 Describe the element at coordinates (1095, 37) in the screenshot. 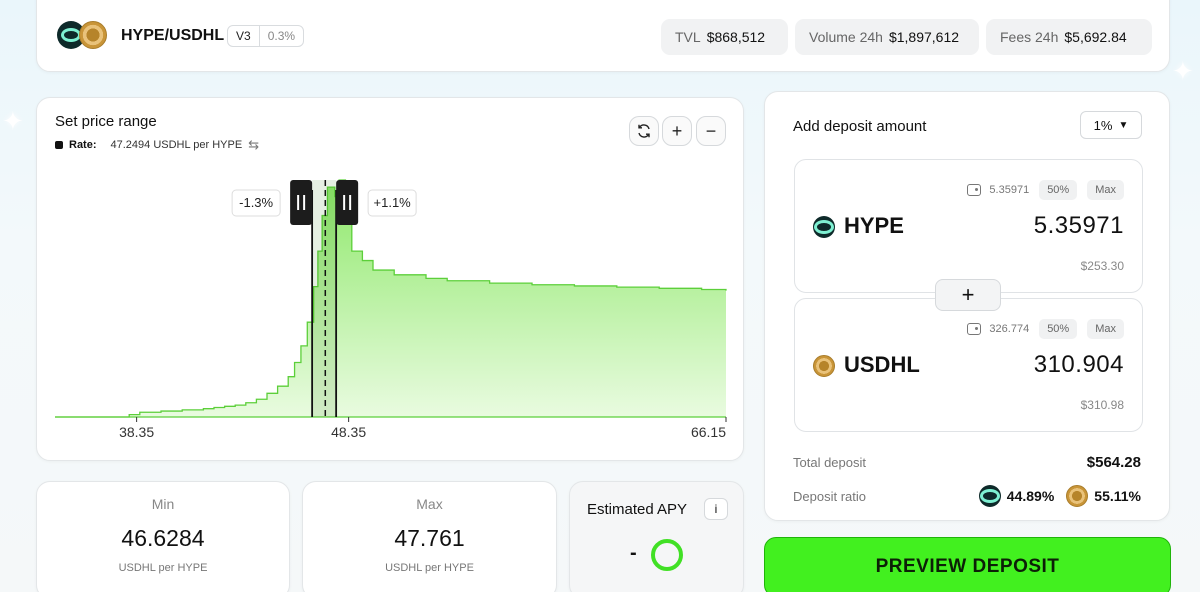

I see `stat-value: $5,692.84` at that location.